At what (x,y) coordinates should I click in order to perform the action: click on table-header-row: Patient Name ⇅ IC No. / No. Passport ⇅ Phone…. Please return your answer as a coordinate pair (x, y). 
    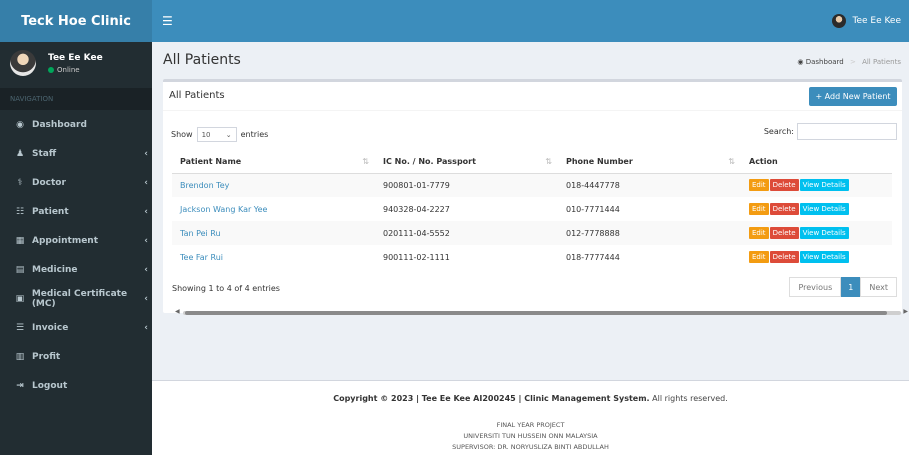
    Looking at the image, I should click on (532, 162).